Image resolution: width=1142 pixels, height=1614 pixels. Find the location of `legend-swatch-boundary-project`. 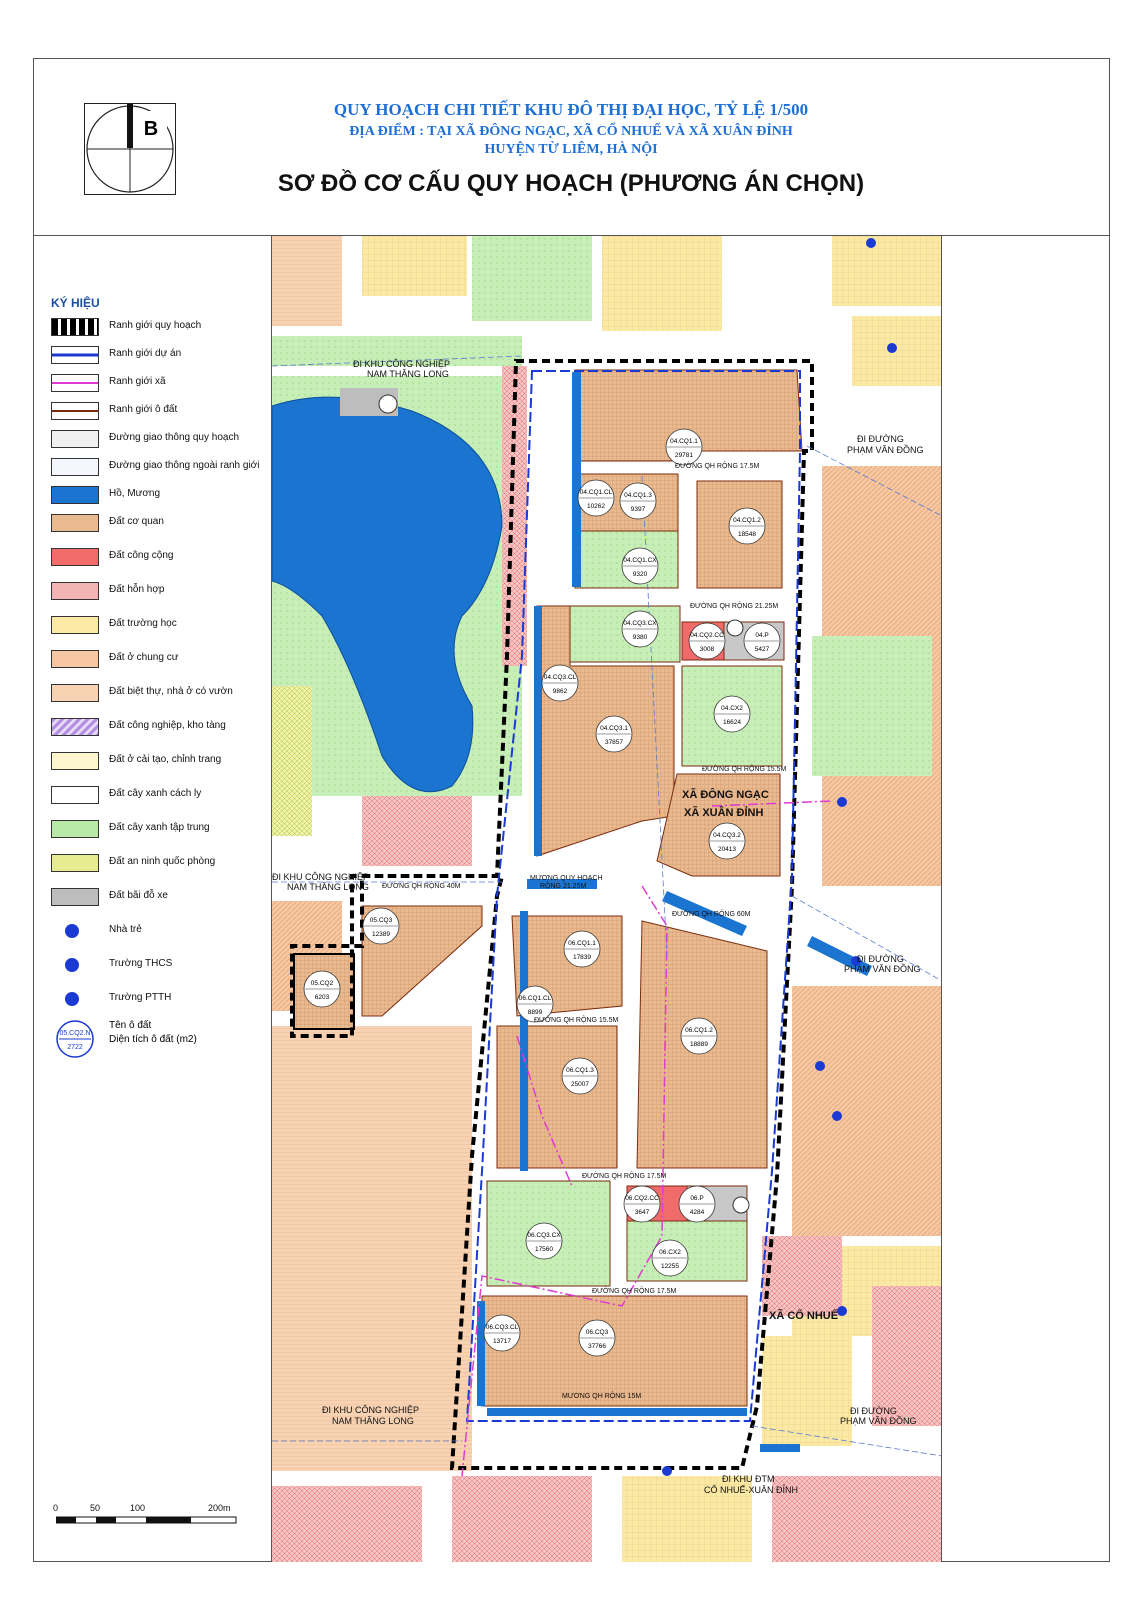

legend-swatch-boundary-project is located at coordinates (75, 355).